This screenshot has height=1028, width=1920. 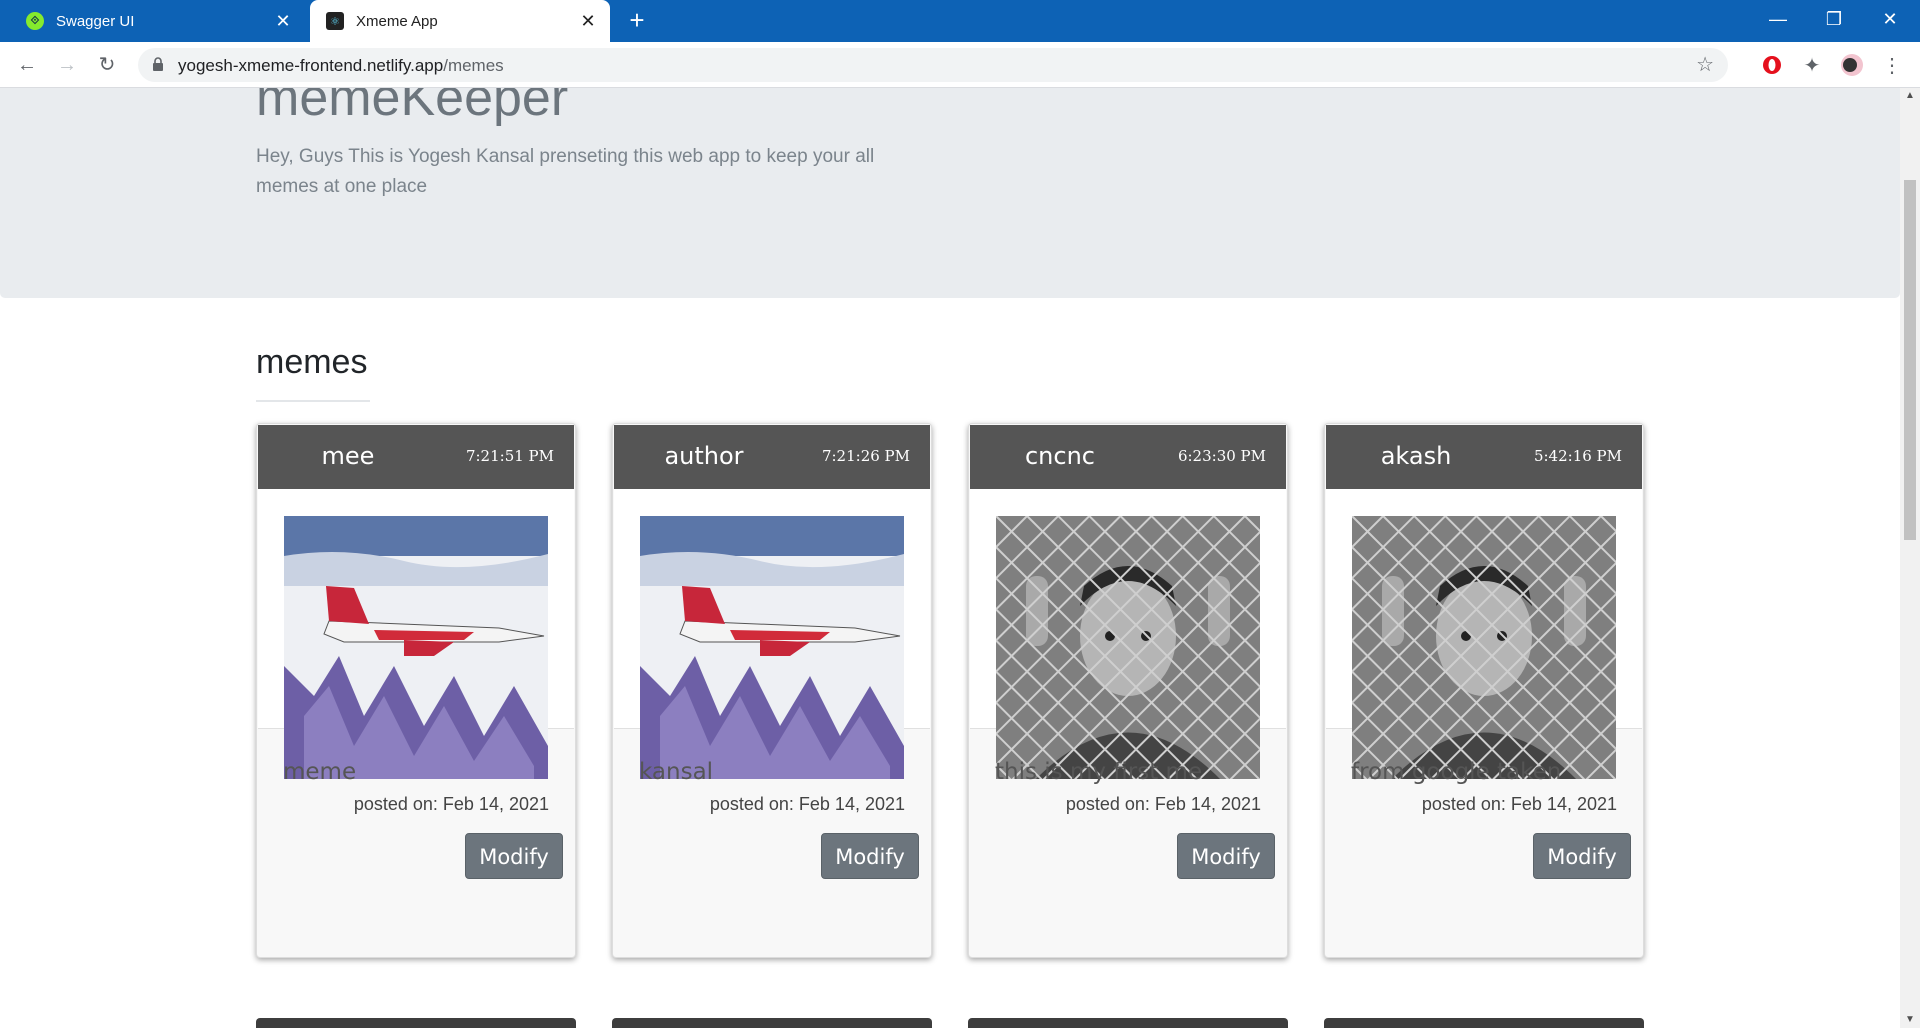 What do you see at coordinates (1890, 21) in the screenshot?
I see `close-window-button: ✕` at bounding box center [1890, 21].